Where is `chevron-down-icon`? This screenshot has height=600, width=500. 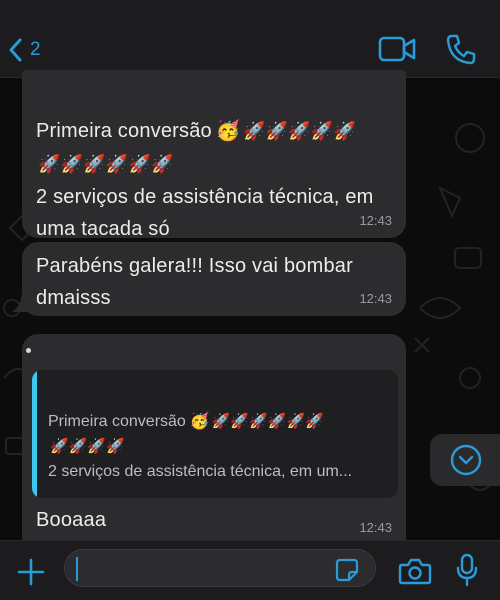
chevron-down-icon is located at coordinates (466, 460).